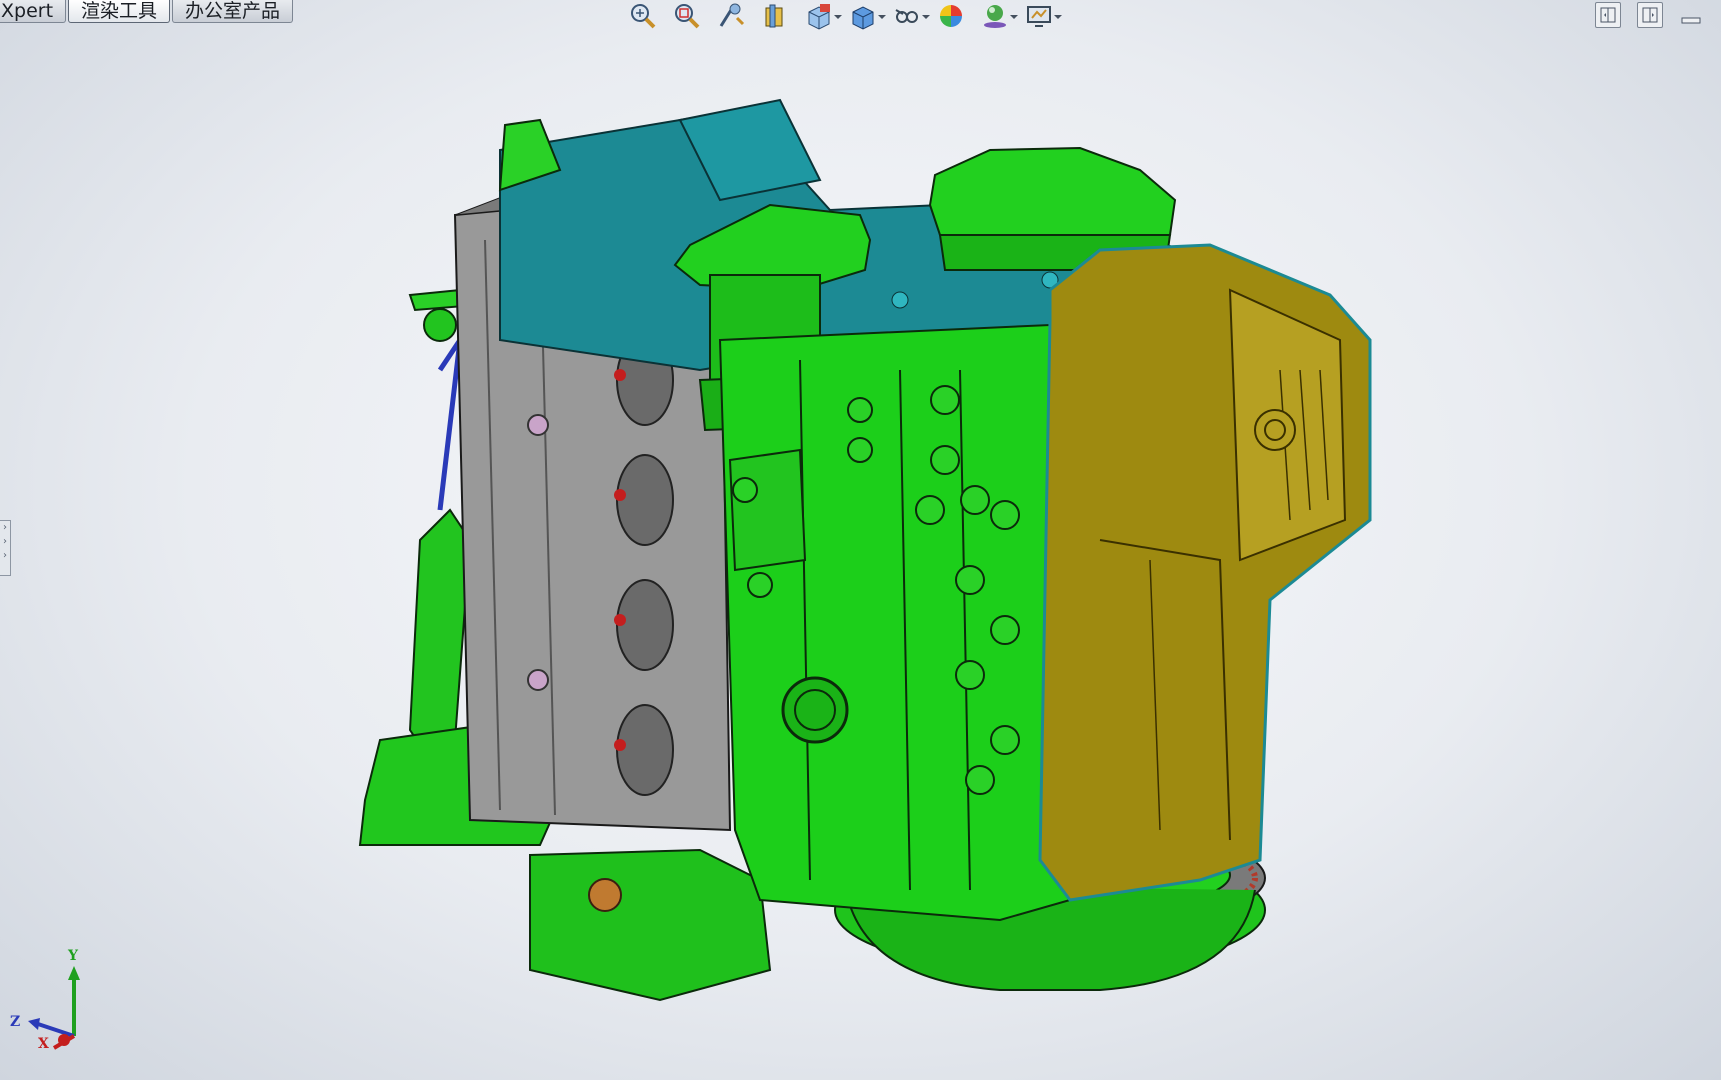 Image resolution: width=1721 pixels, height=1080 pixels. Describe the element at coordinates (910, 16) in the screenshot. I see `hide-show-items-icon` at that location.